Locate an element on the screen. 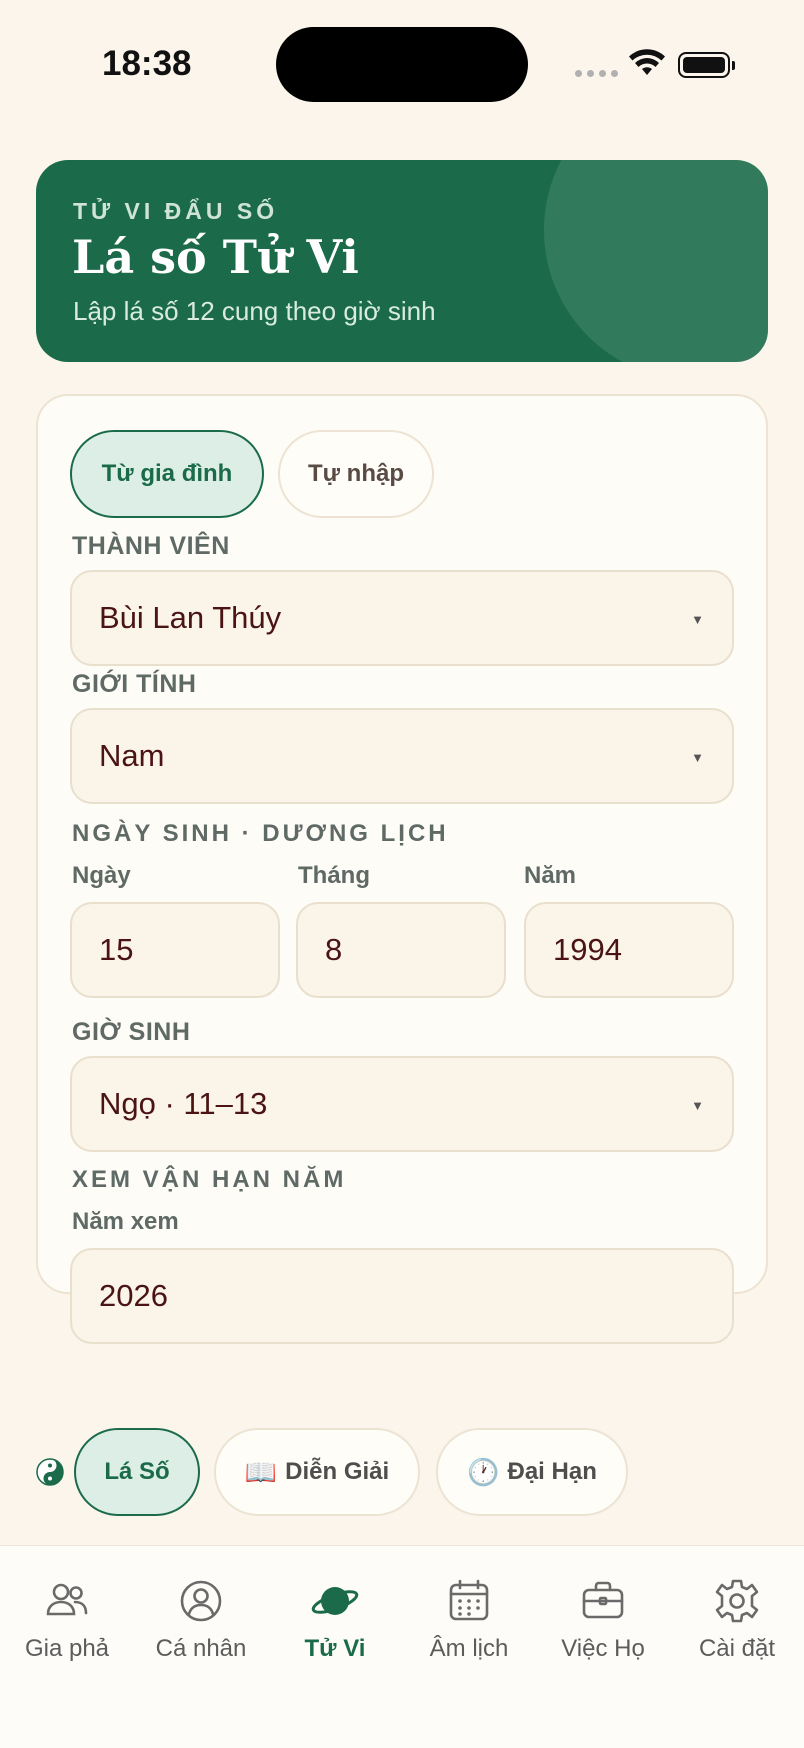  status-bar: 18:38 is located at coordinates (402, 65).